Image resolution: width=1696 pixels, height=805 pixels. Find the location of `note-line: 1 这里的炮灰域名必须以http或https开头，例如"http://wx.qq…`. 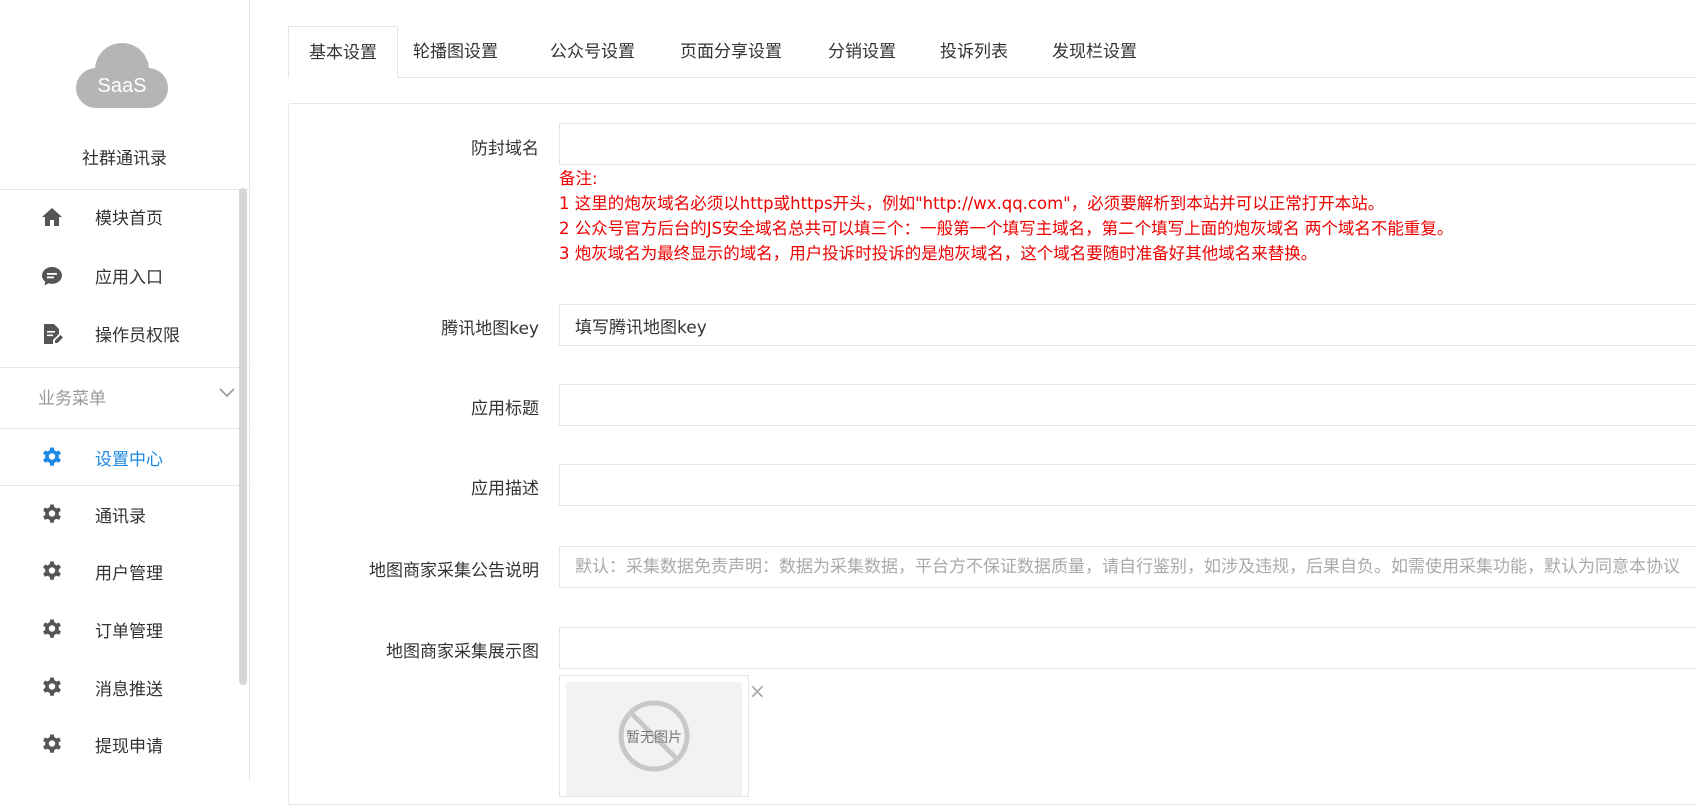

note-line: 1 这里的炮灰域名必须以http或https开头，例如"http://wx.qq… is located at coordinates (972, 203).